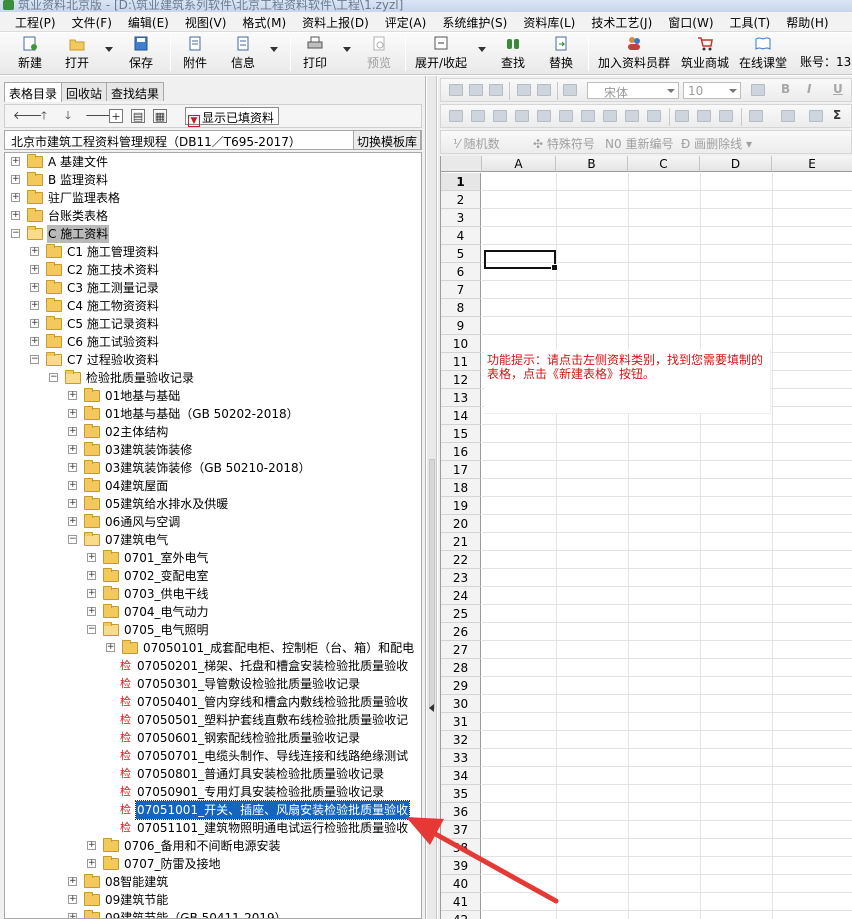 This screenshot has height=919, width=852. Describe the element at coordinates (213, 594) in the screenshot. I see `tree-folder-item: +0703_供电干线` at that location.